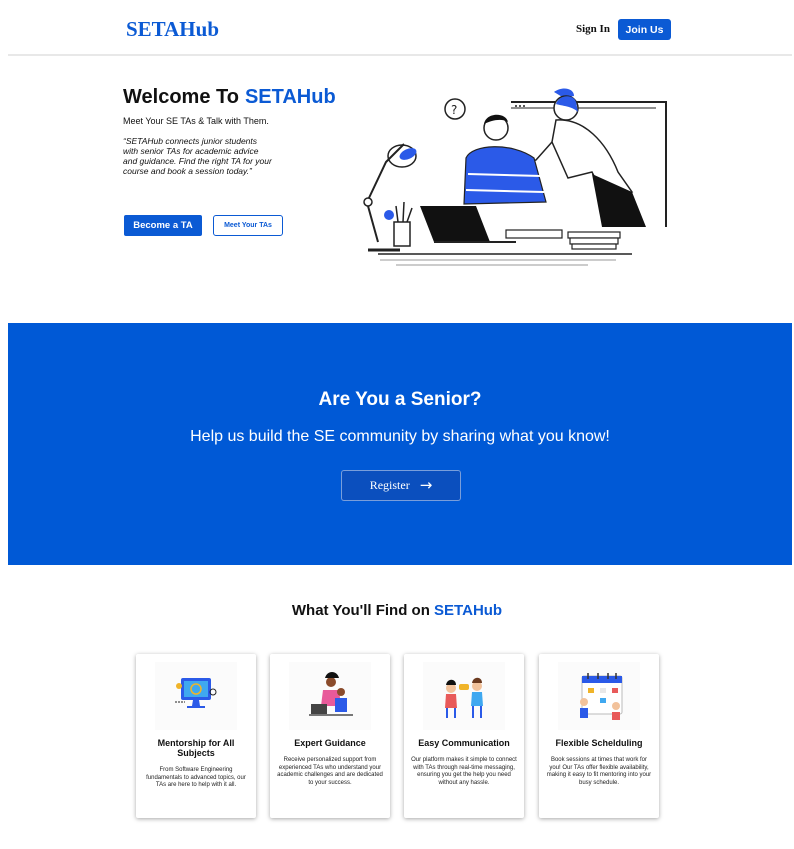  What do you see at coordinates (468, 610) in the screenshot?
I see `features-heading-accent: SETAHub` at bounding box center [468, 610].